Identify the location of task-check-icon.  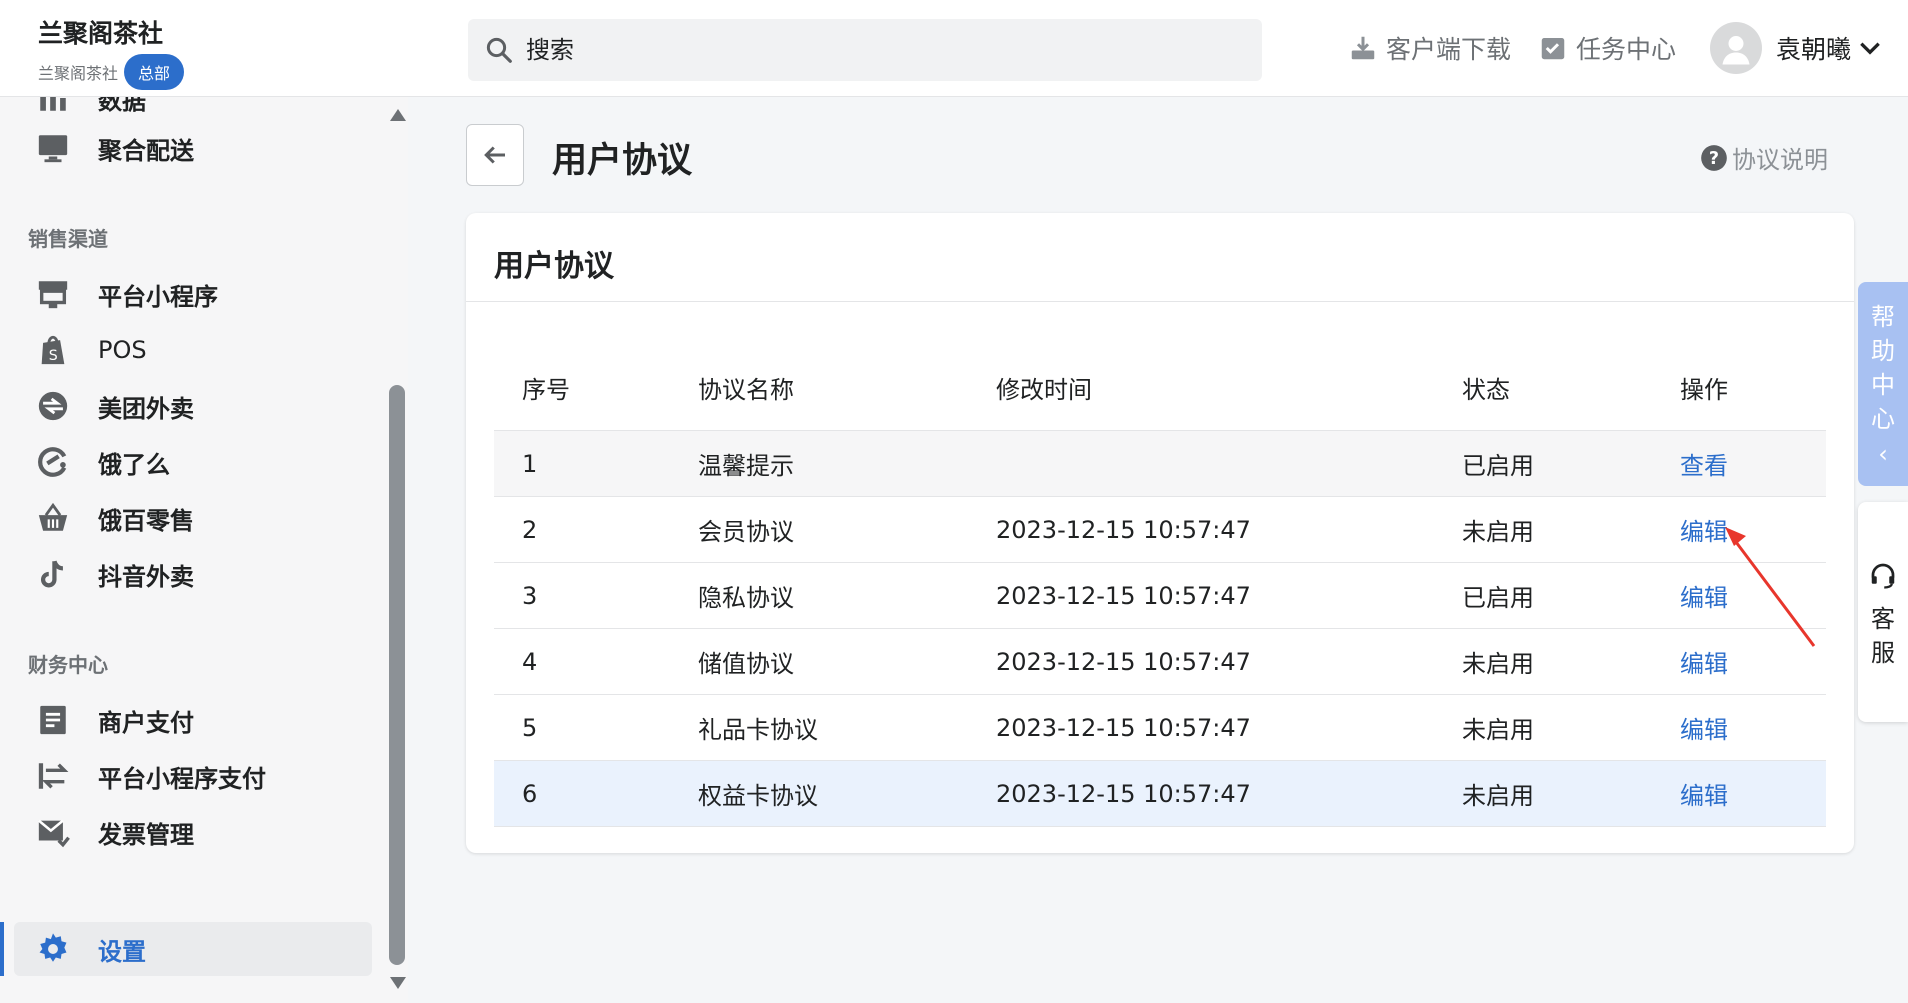
(1553, 49).